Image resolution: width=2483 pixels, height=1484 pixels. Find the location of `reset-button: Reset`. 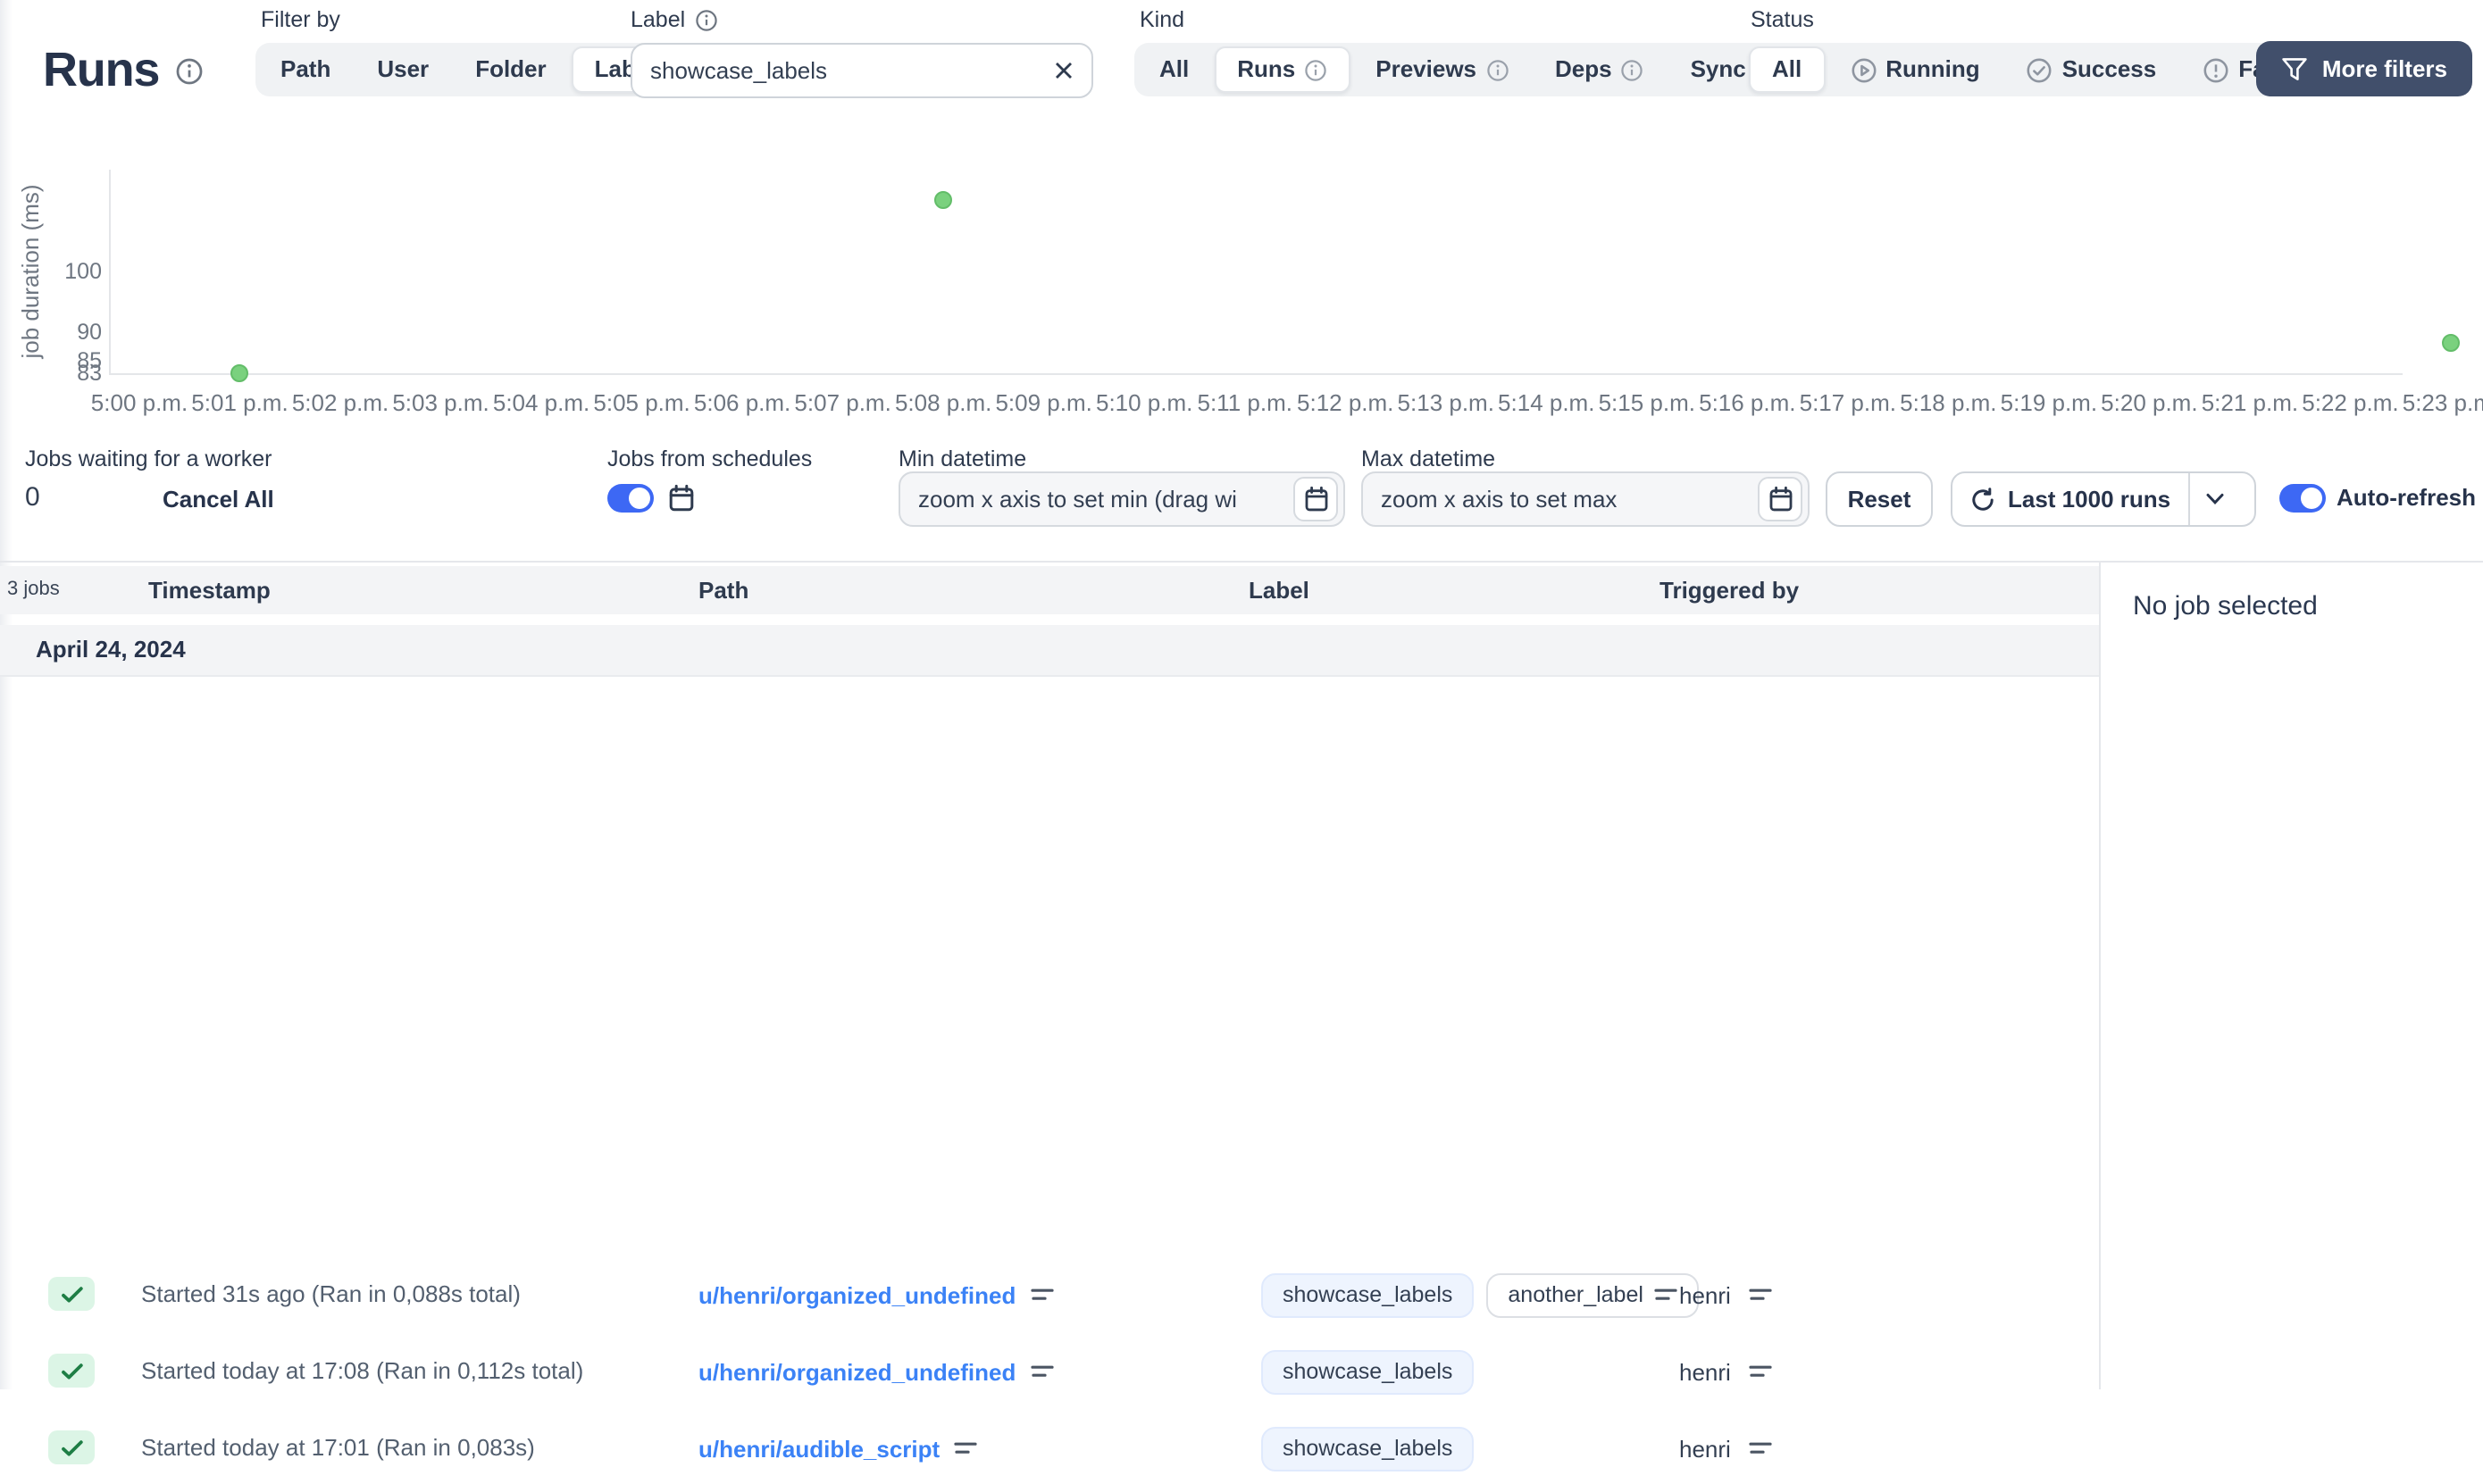

reset-button: Reset is located at coordinates (1879, 499).